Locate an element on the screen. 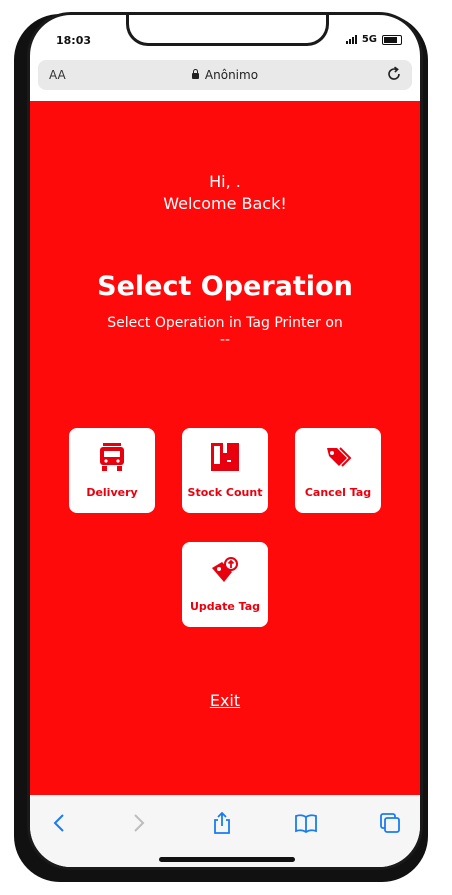 The image size is (452, 895). address-text-wrap: Anônimo is located at coordinates (225, 75).